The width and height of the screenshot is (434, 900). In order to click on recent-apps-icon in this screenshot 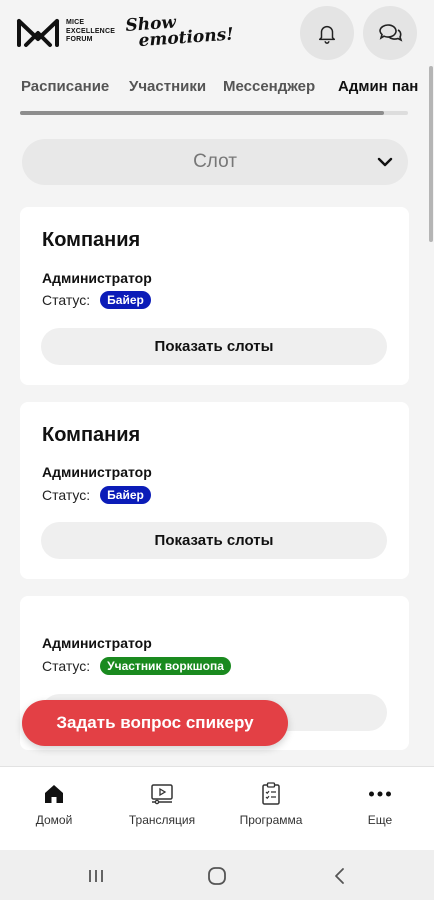, I will do `click(96, 876)`.